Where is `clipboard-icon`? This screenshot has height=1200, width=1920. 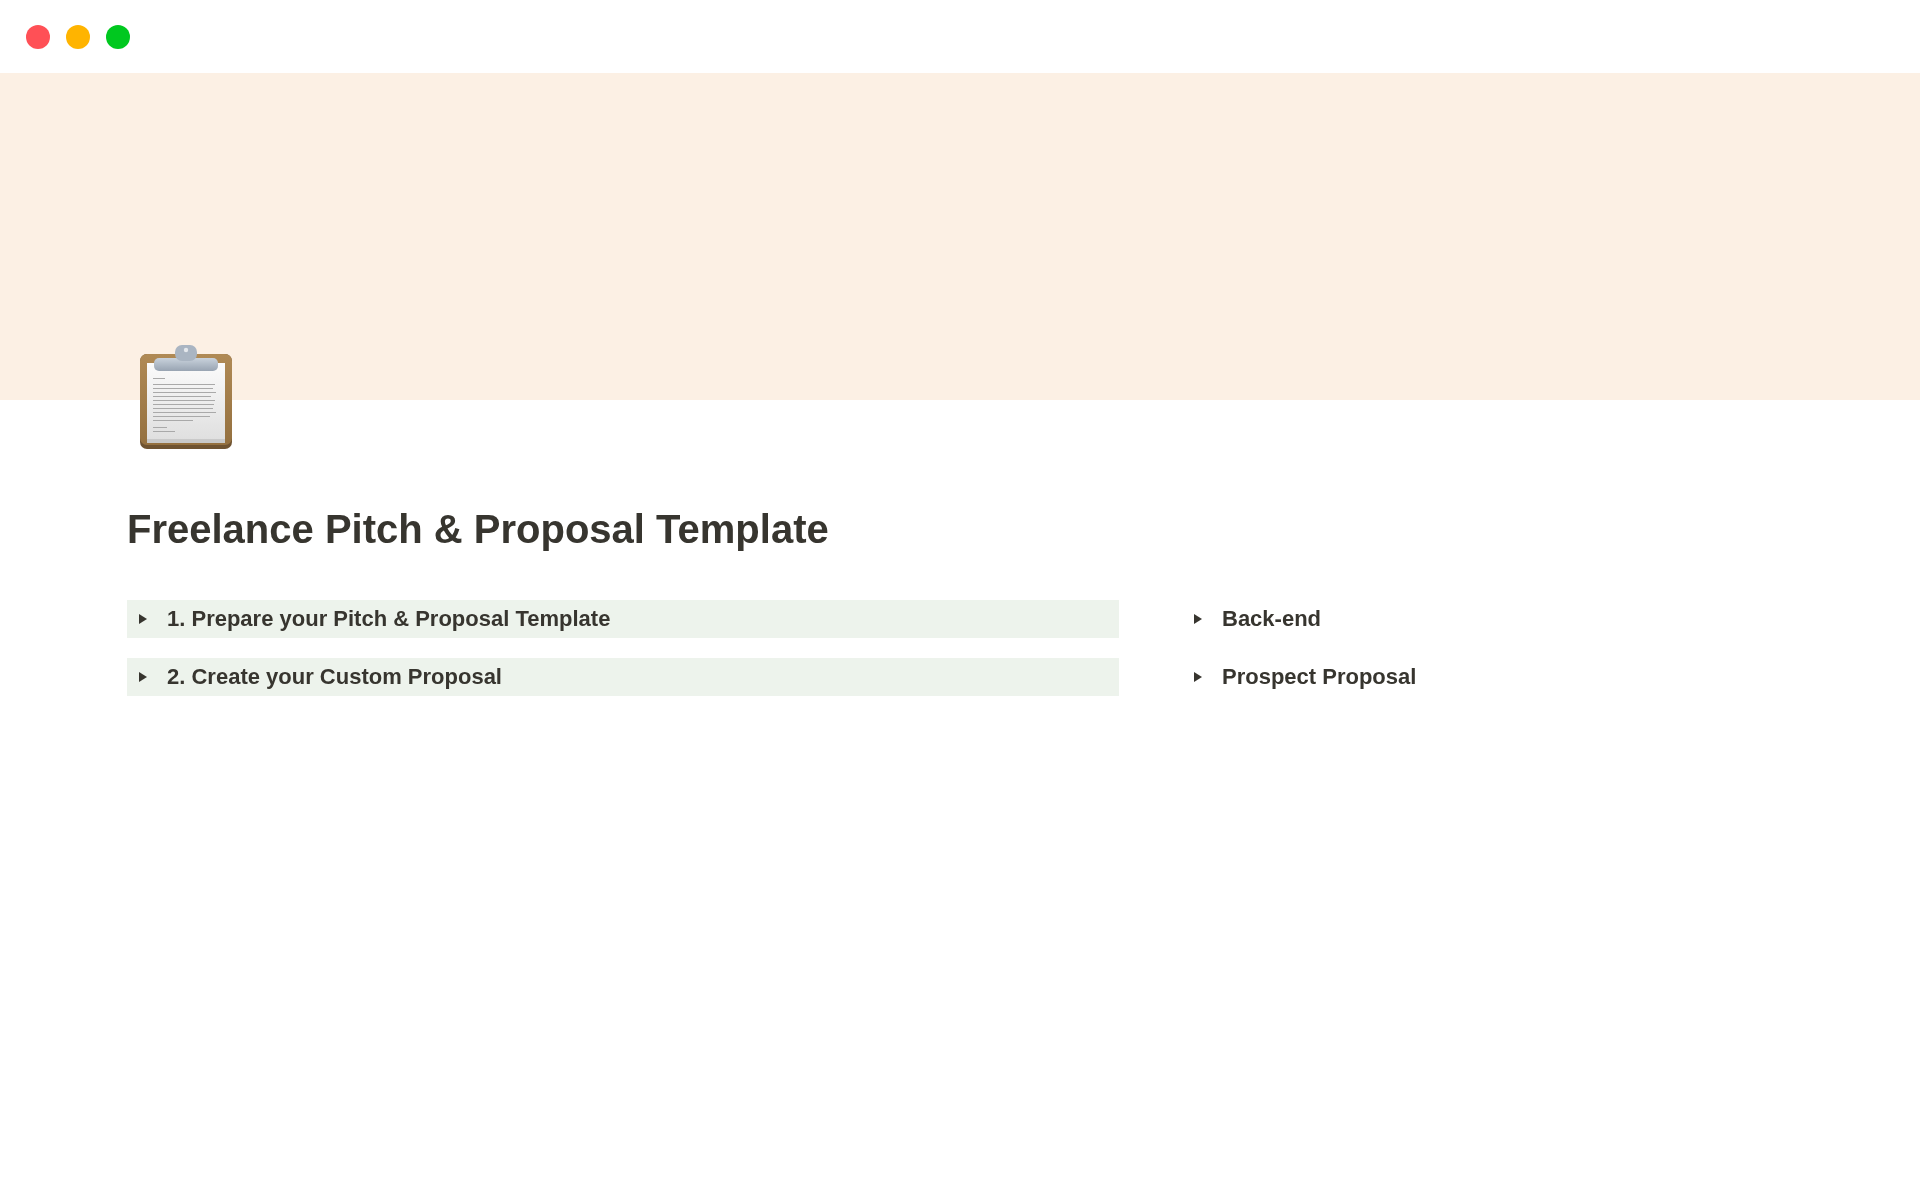
clipboard-icon is located at coordinates (186, 397).